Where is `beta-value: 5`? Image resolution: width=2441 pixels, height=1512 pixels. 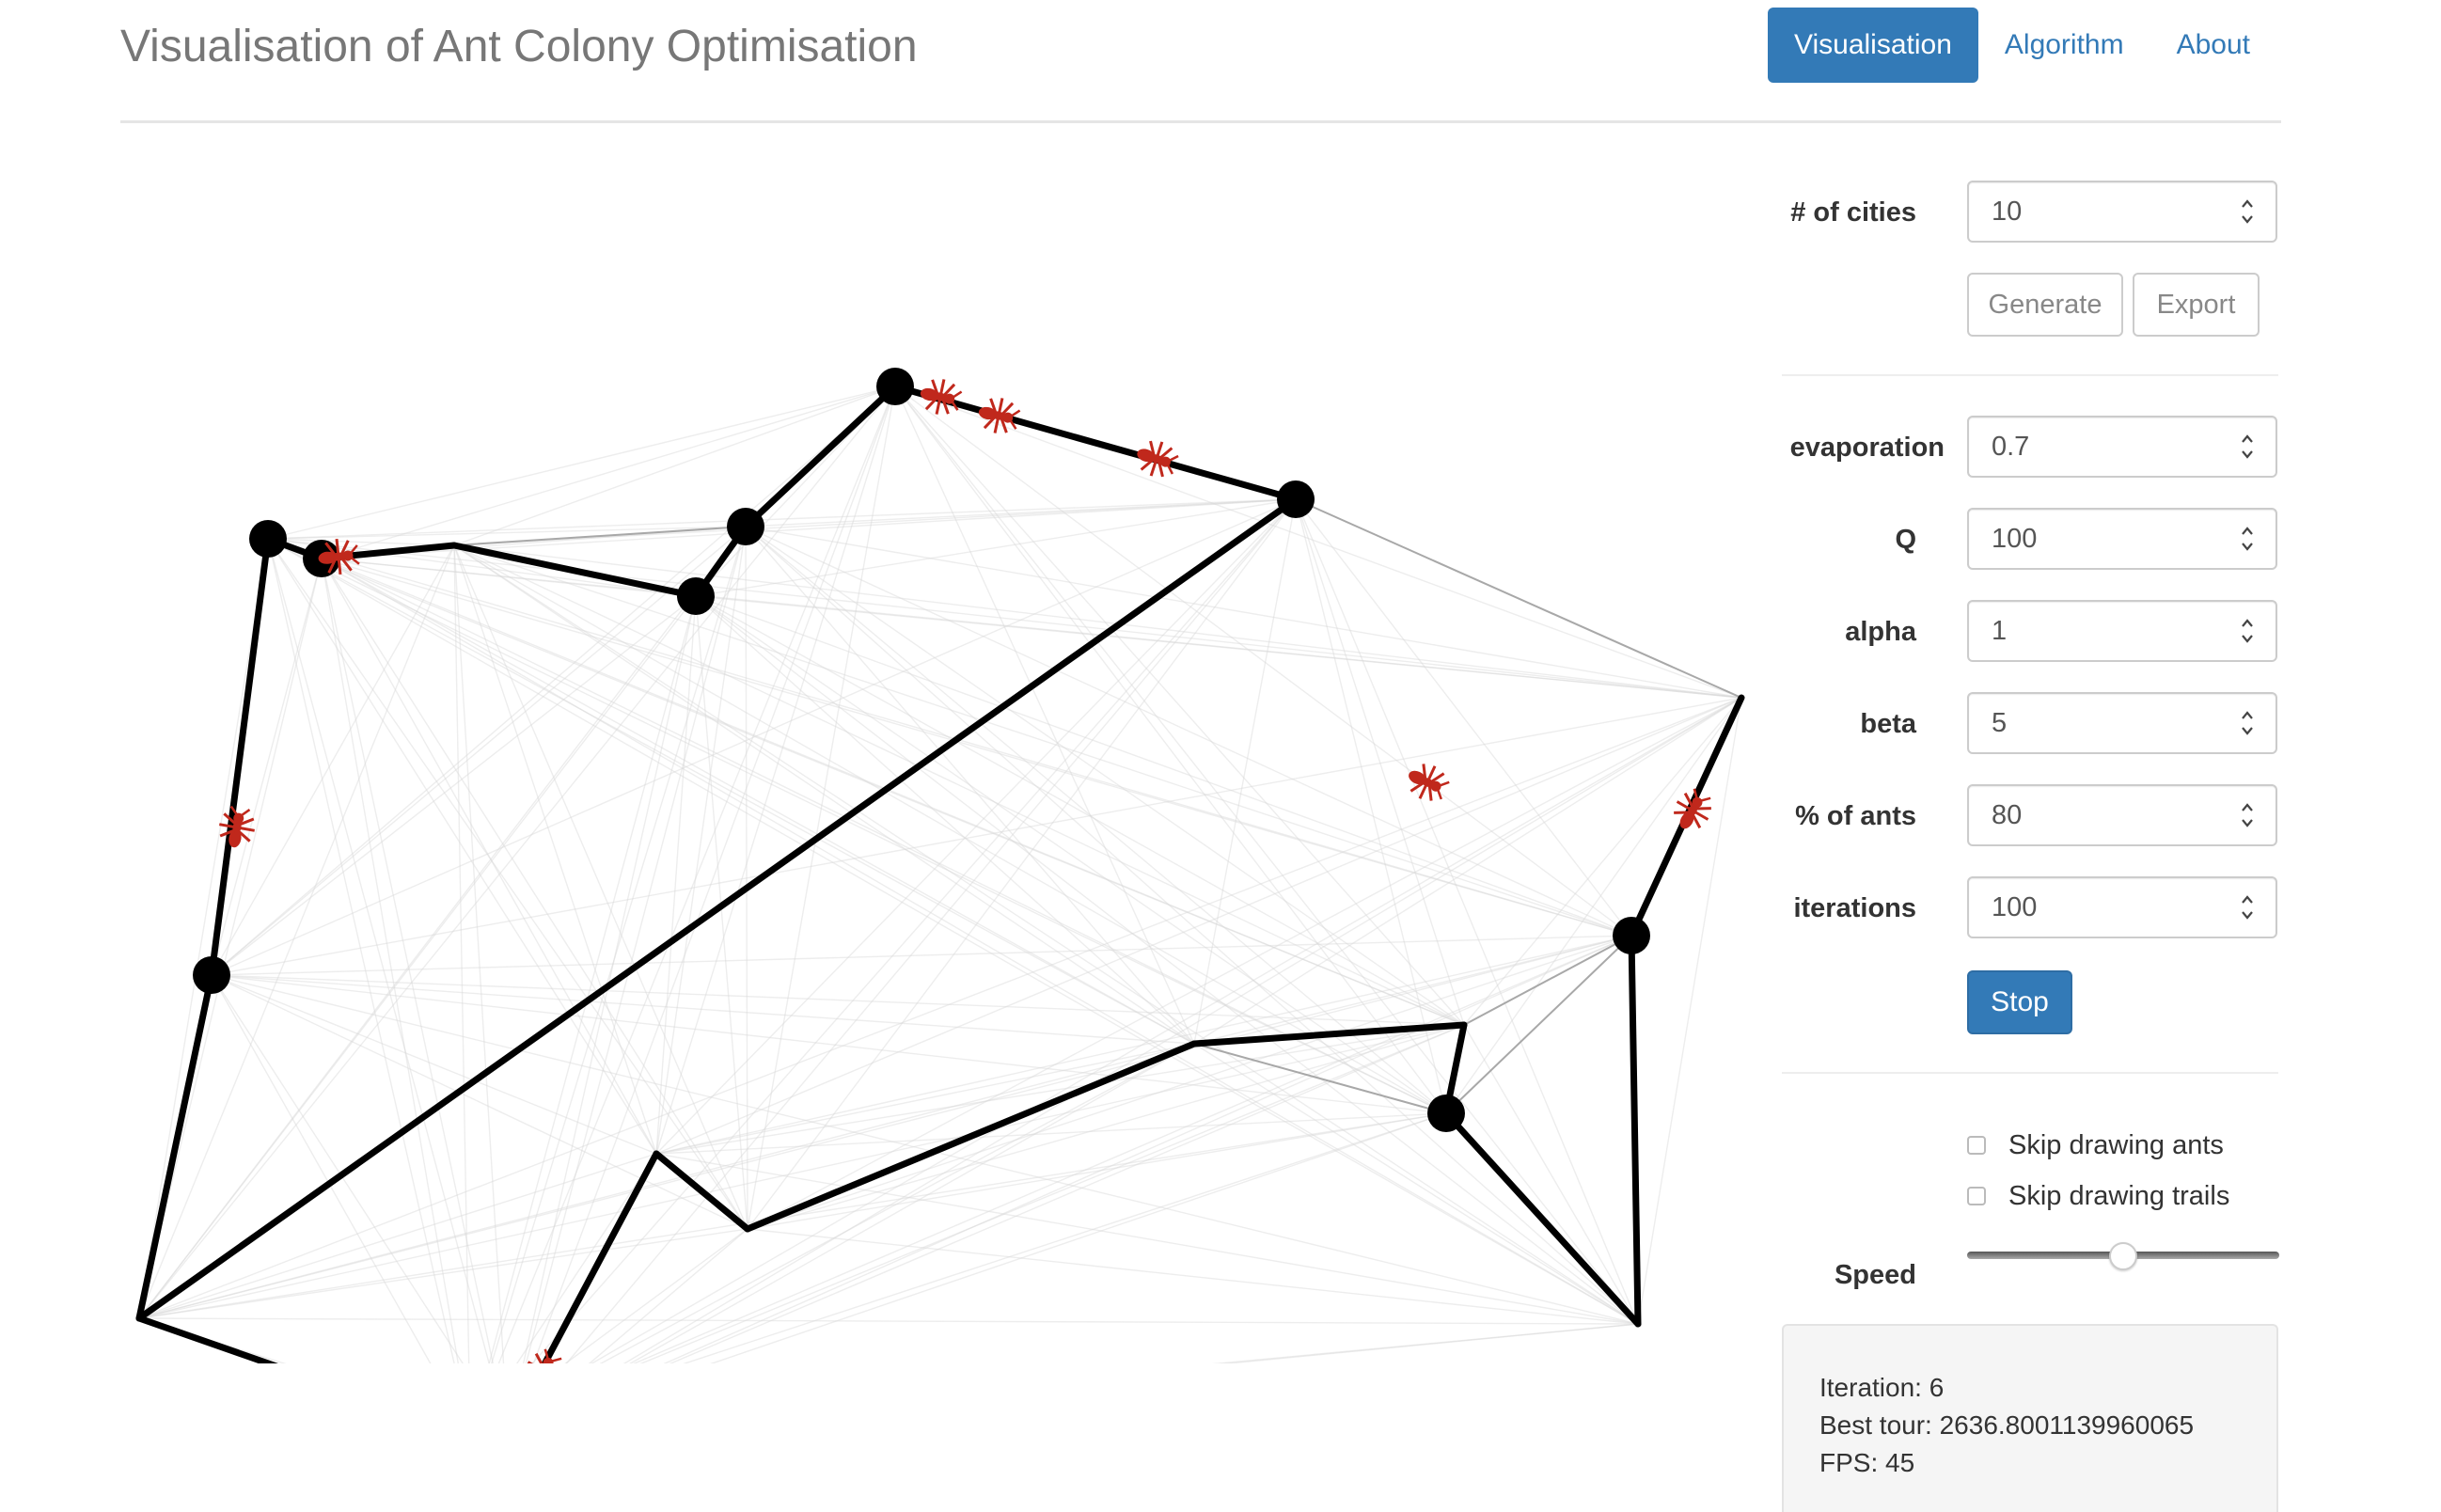 beta-value: 5 is located at coordinates (2000, 723).